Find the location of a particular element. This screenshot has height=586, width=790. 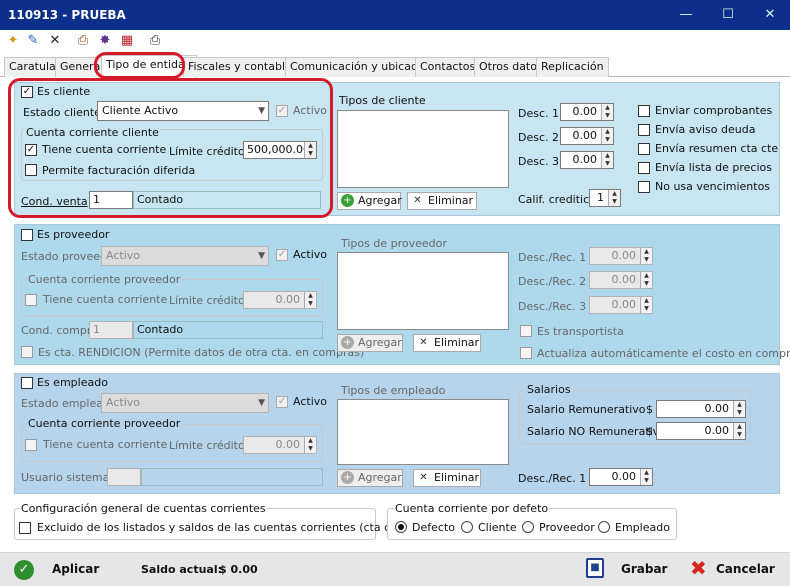

settings-icon: ✸ is located at coordinates (105, 41).